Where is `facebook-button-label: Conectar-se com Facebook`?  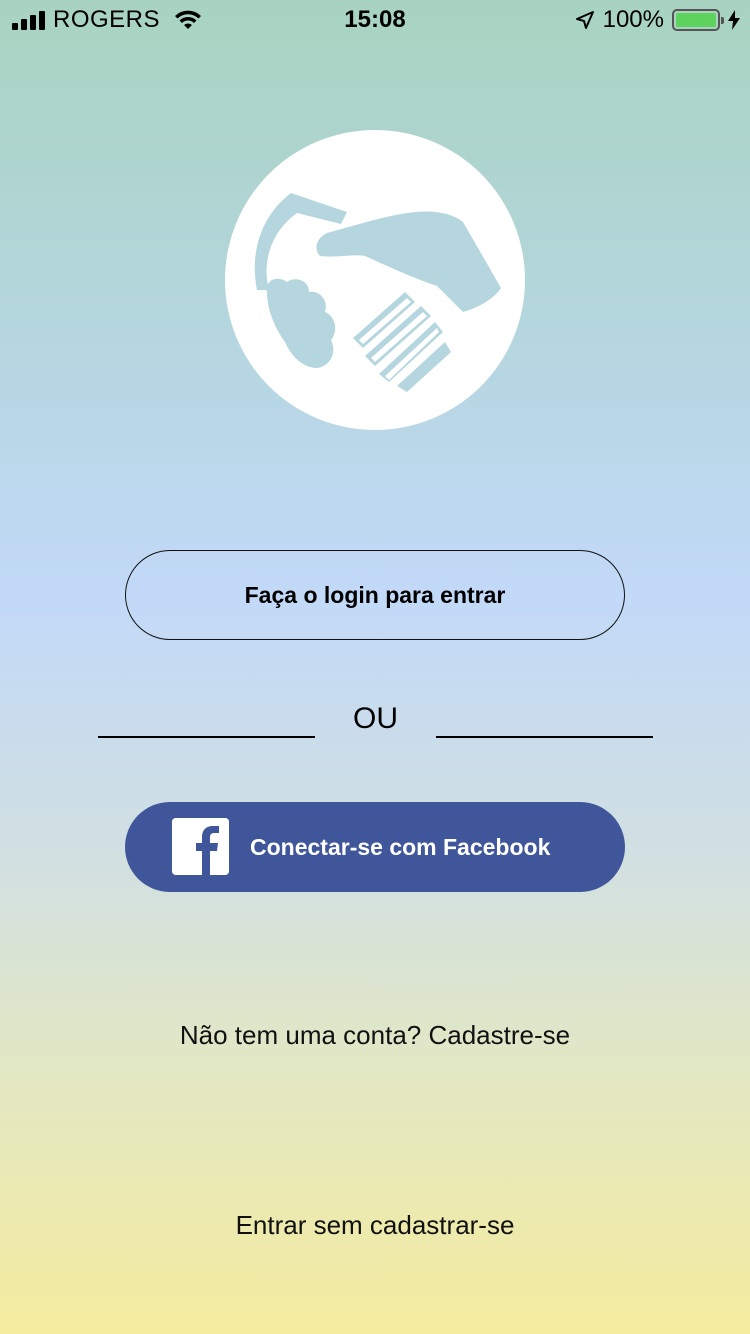
facebook-button-label: Conectar-se com Facebook is located at coordinates (400, 846).